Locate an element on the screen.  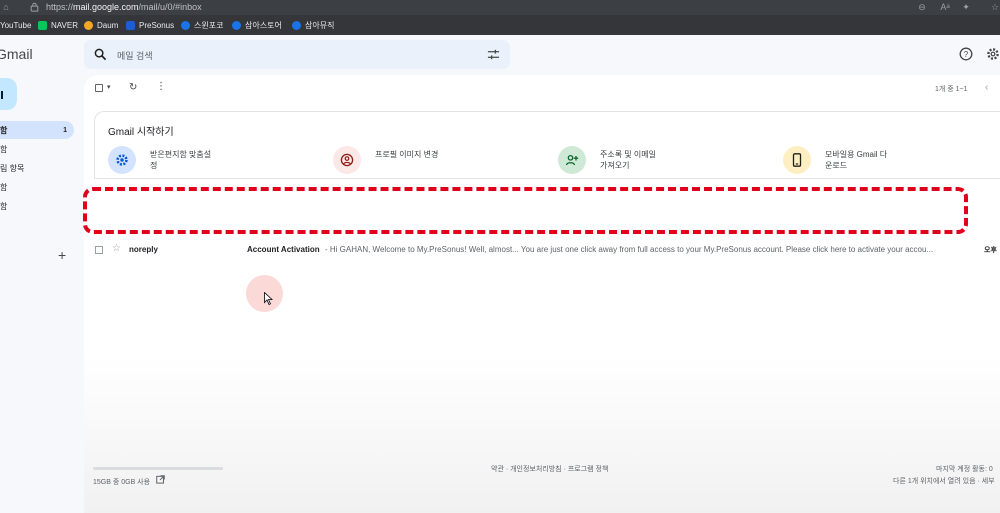
home-icon: ⌂ is located at coordinates (6, 7).